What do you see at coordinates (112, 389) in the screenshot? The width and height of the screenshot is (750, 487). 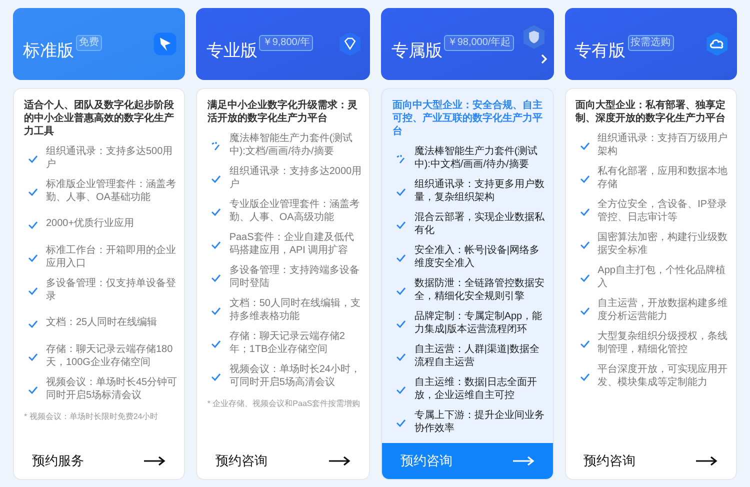 I see `feature-text: 视频会议：单场时长45分钟可同时开启5场标清会议` at bounding box center [112, 389].